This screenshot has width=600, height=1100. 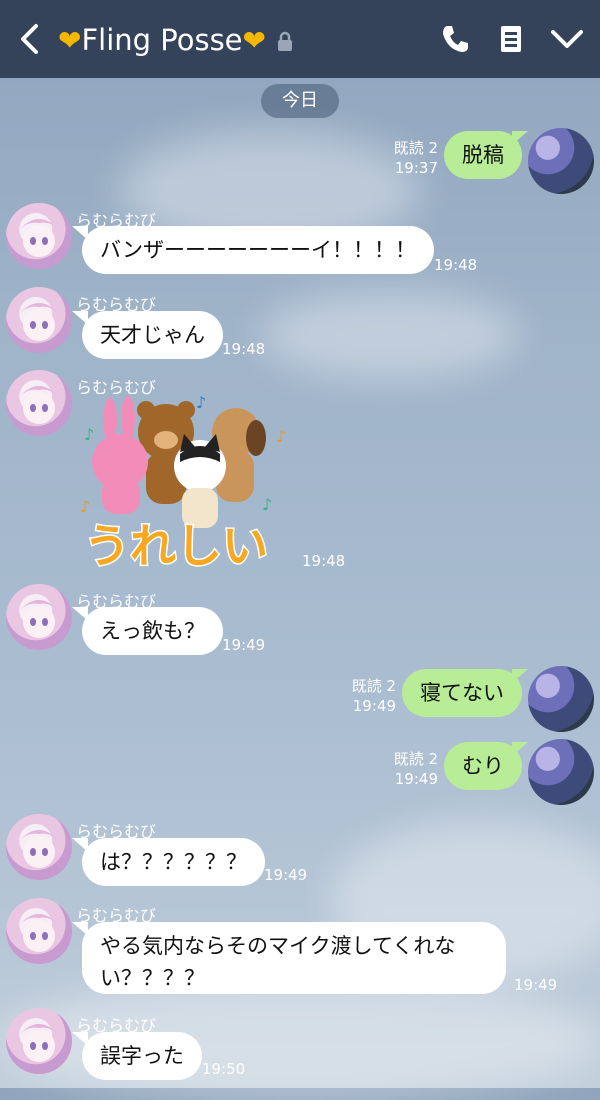 What do you see at coordinates (152, 335) in the screenshot?
I see `message-bubble: 天才じゃん` at bounding box center [152, 335].